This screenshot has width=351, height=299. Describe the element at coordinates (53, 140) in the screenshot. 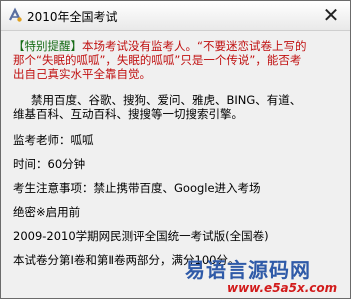

I see `proctor-text: 监考老师：呱呱` at that location.